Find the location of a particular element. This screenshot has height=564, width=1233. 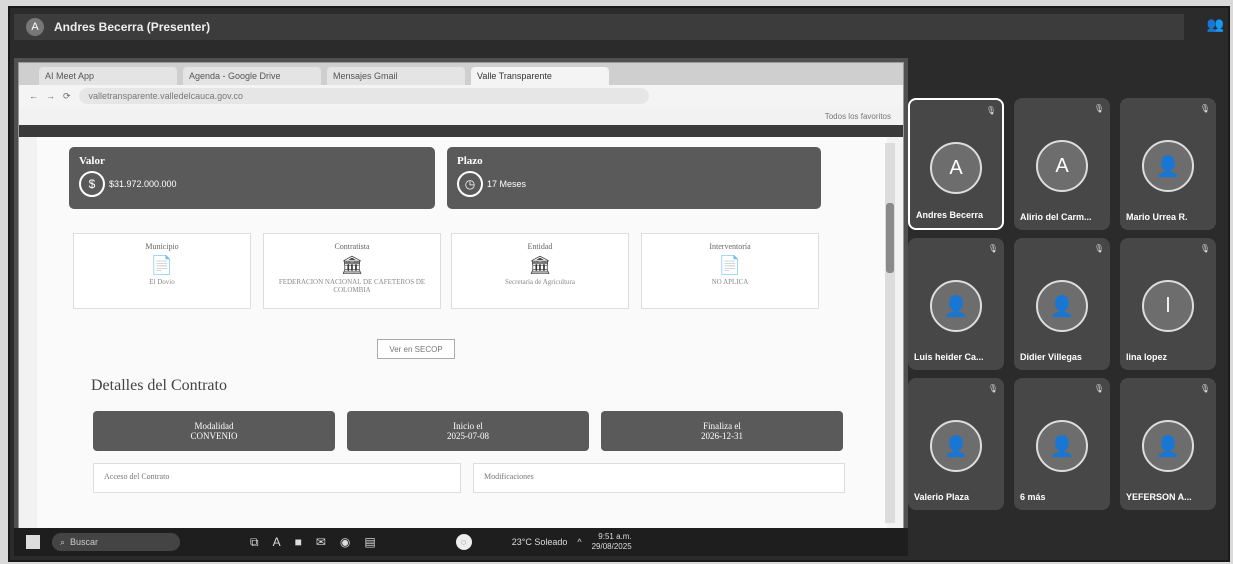

subsection-modificaciones: Modificaciones is located at coordinates (659, 478).